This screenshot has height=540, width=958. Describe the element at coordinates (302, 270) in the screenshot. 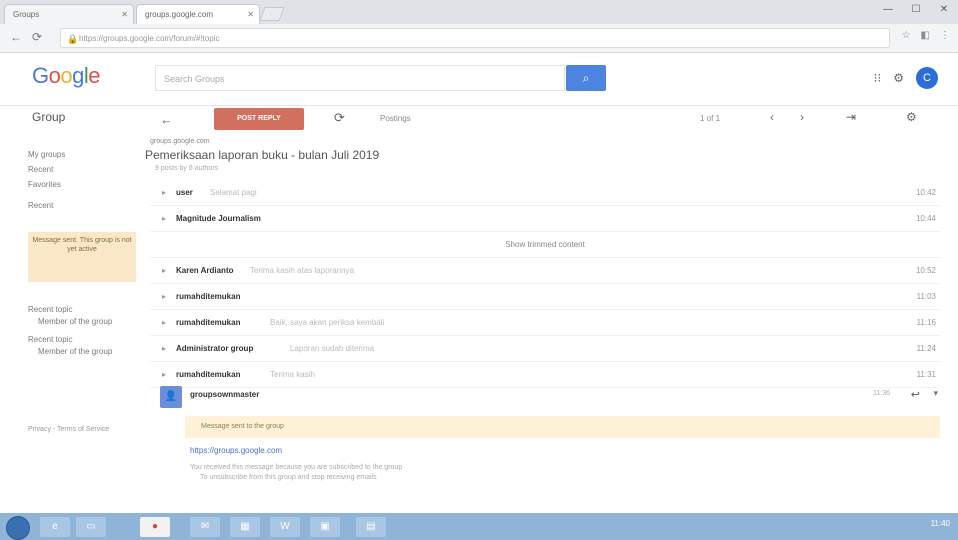

I see `message-snippet: Terima kasih atas laporannya` at that location.